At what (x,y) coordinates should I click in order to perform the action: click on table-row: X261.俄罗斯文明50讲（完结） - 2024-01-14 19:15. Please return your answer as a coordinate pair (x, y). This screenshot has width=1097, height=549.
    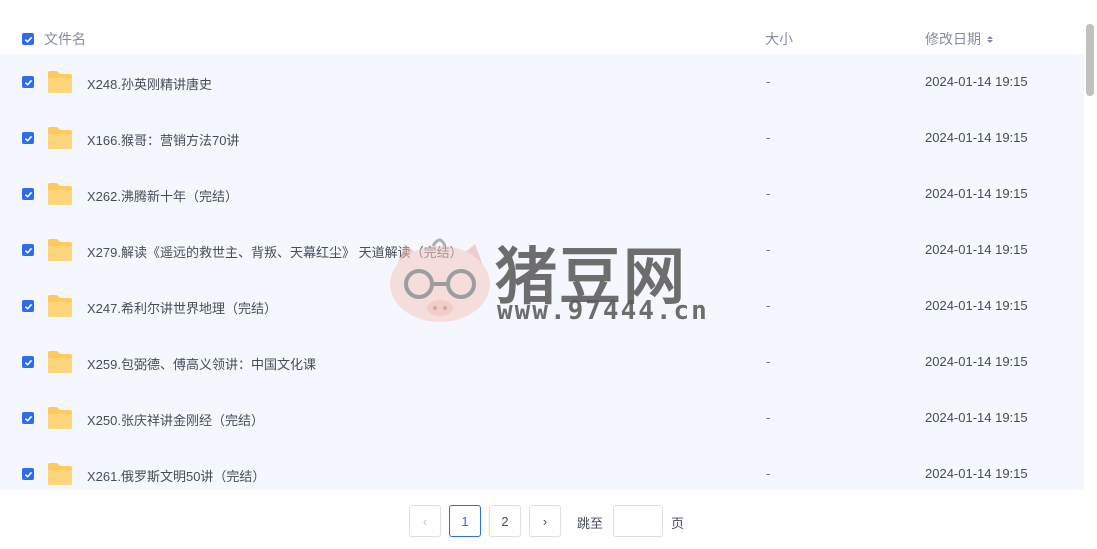
    Looking at the image, I should click on (542, 468).